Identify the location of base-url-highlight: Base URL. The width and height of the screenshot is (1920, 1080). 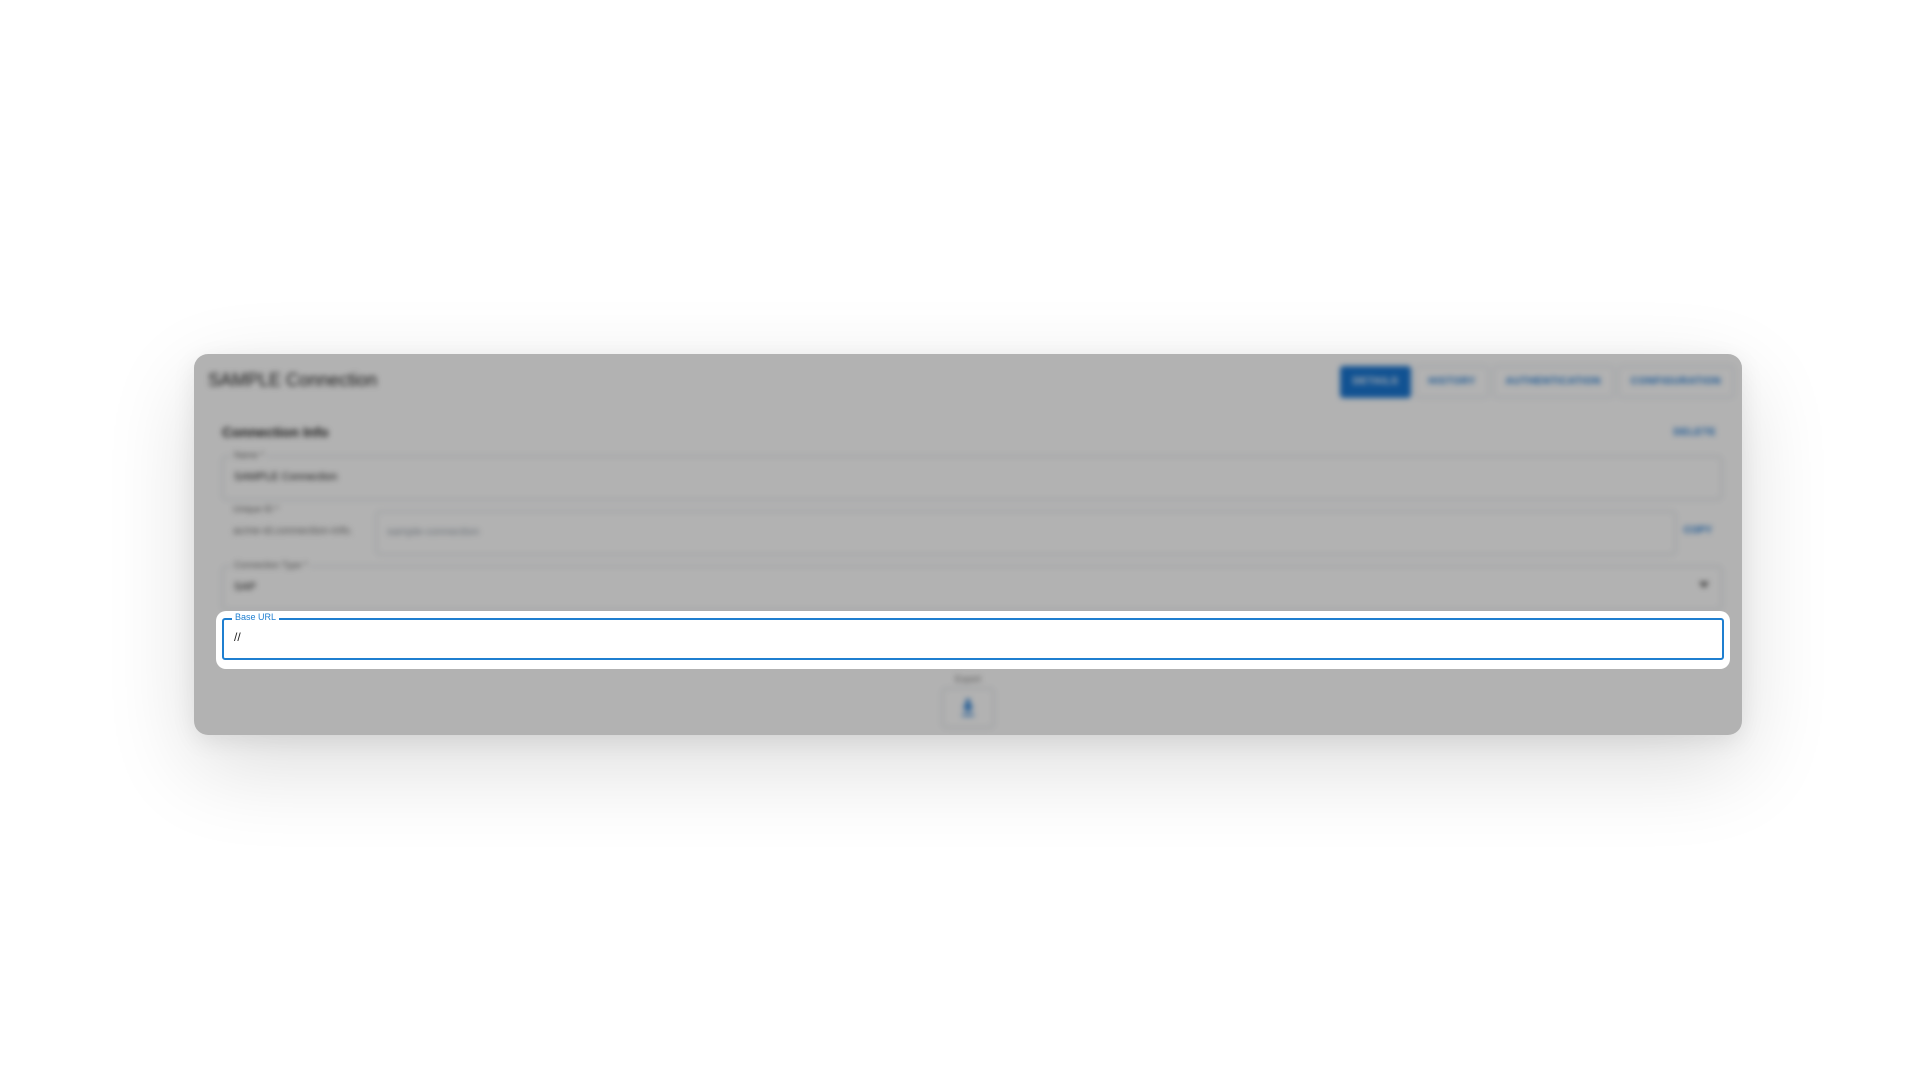
(973, 640).